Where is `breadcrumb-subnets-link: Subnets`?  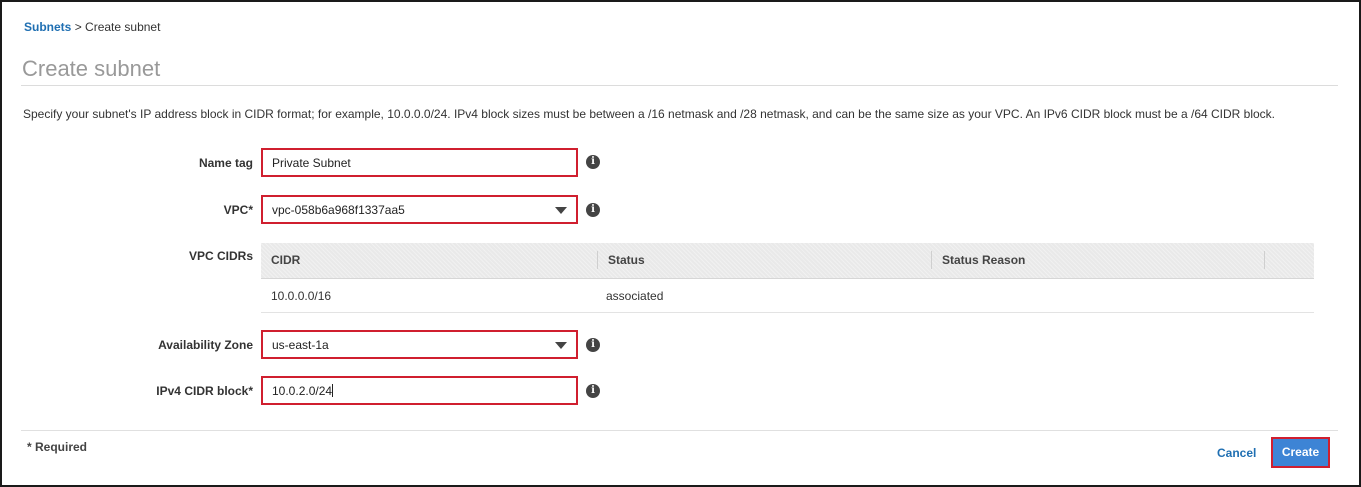
breadcrumb-subnets-link: Subnets is located at coordinates (47, 27).